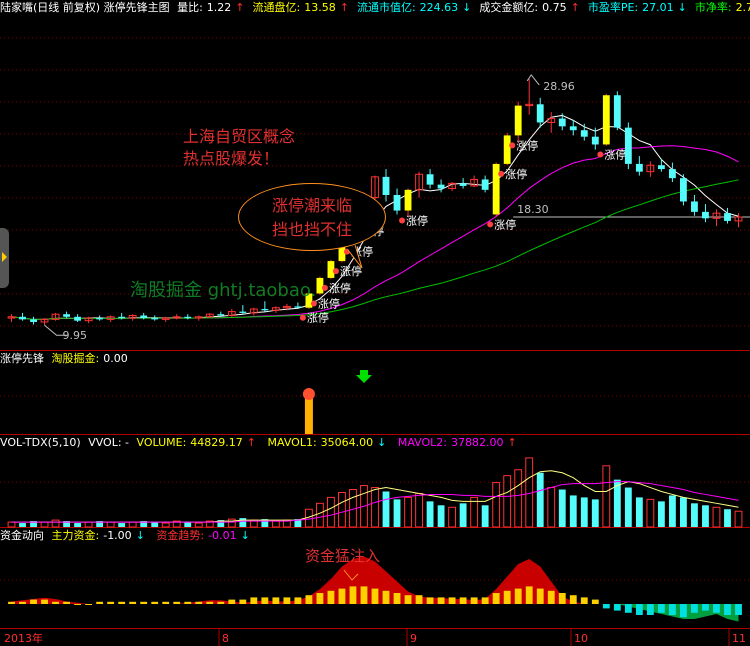 This screenshot has width=750, height=646. Describe the element at coordinates (75, 335) in the screenshot. I see `low-price-label: 9.95` at that location.